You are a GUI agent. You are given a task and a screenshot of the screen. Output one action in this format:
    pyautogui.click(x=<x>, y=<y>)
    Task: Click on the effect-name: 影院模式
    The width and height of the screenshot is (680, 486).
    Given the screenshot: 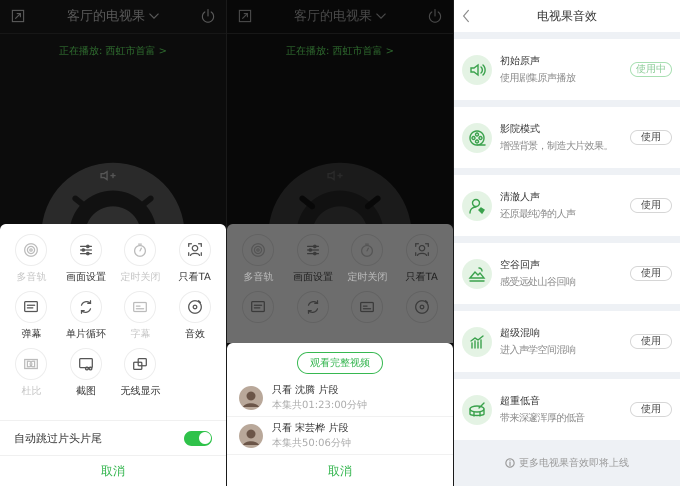 What is the action you would take?
    pyautogui.click(x=520, y=129)
    